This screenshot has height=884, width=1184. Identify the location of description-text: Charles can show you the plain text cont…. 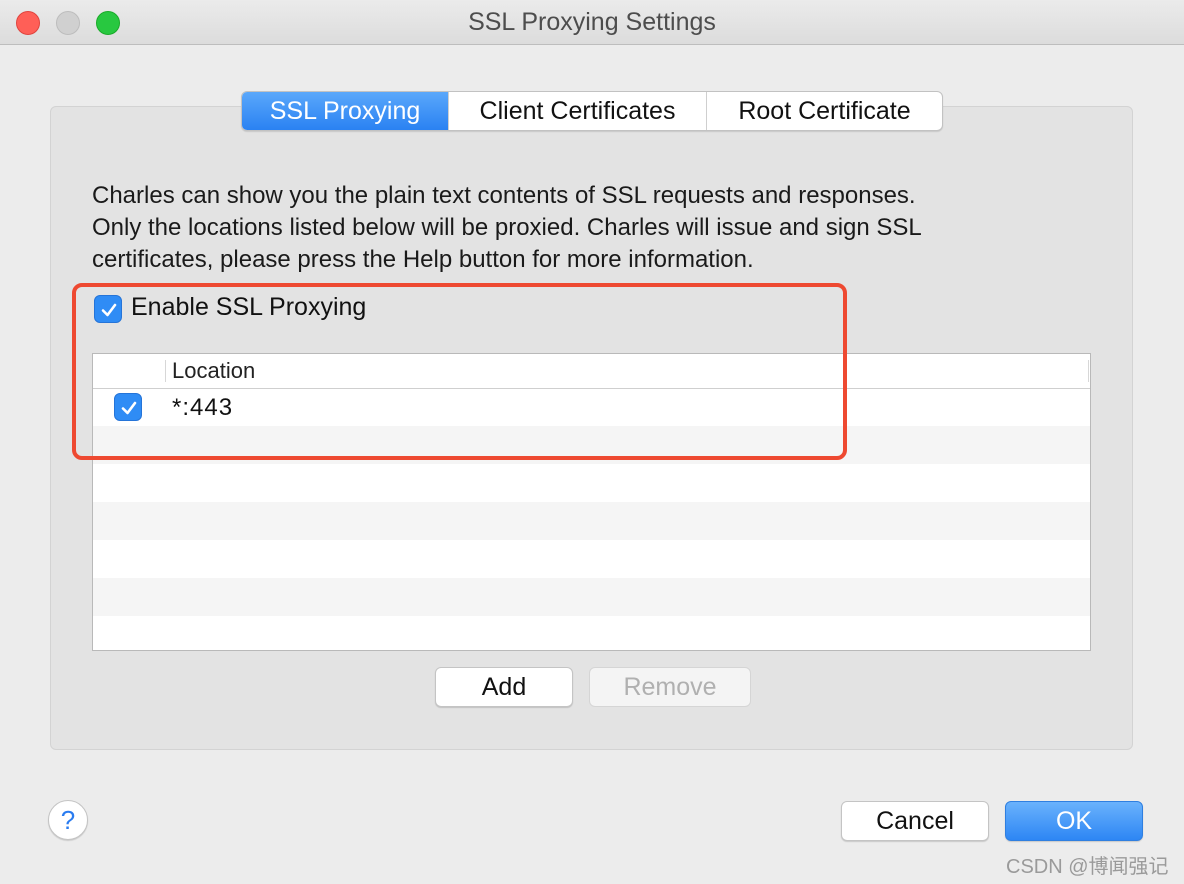
(592, 228).